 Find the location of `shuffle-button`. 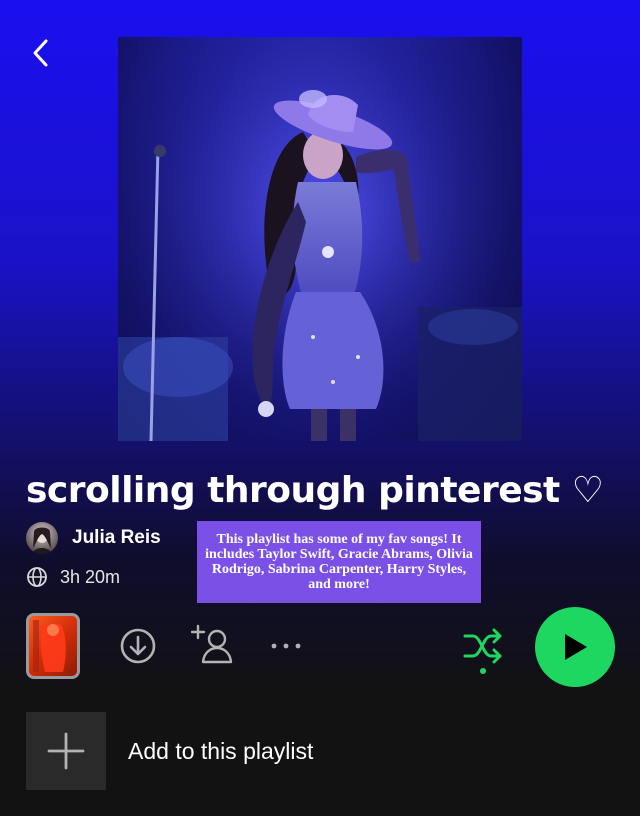

shuffle-button is located at coordinates (483, 651).